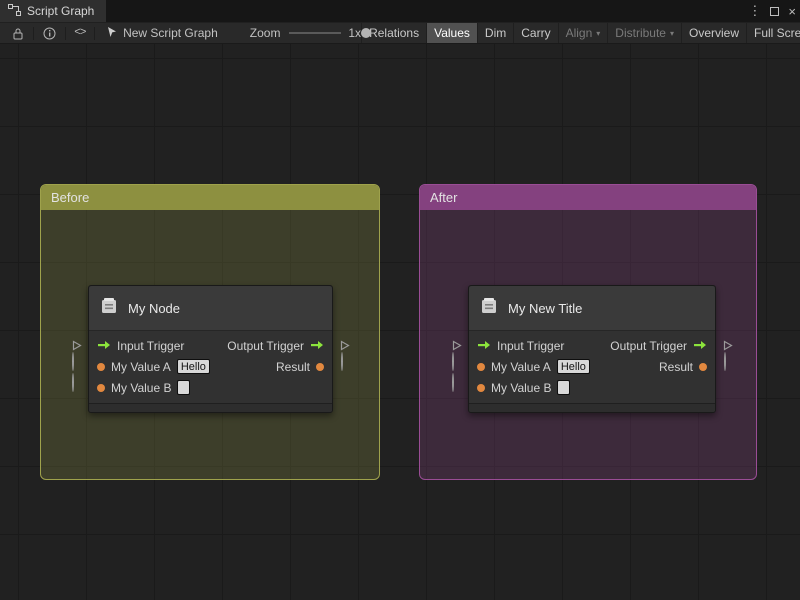 This screenshot has height=600, width=800. Describe the element at coordinates (210, 308) in the screenshot. I see `unit-header: My Node` at that location.